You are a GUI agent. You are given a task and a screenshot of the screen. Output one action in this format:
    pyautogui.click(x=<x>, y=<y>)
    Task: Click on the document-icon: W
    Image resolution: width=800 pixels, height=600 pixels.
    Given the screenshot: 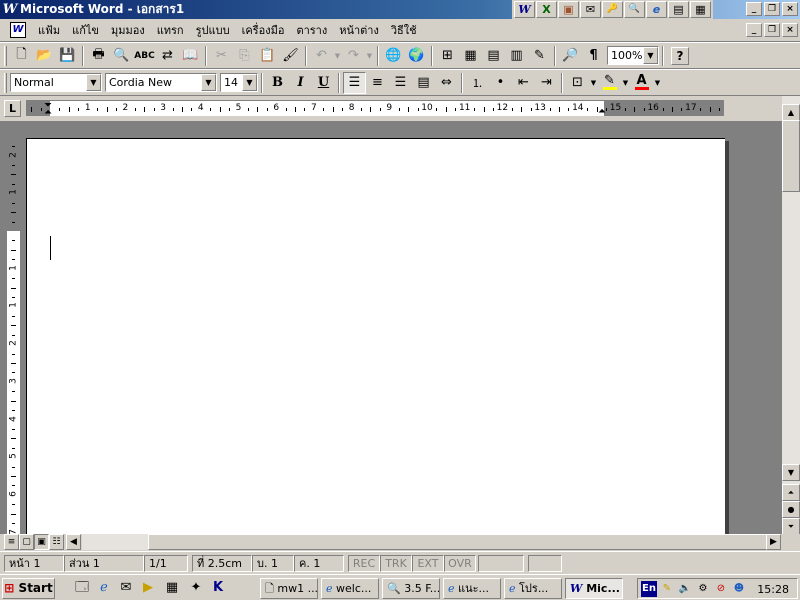 What is the action you would take?
    pyautogui.click(x=18, y=30)
    